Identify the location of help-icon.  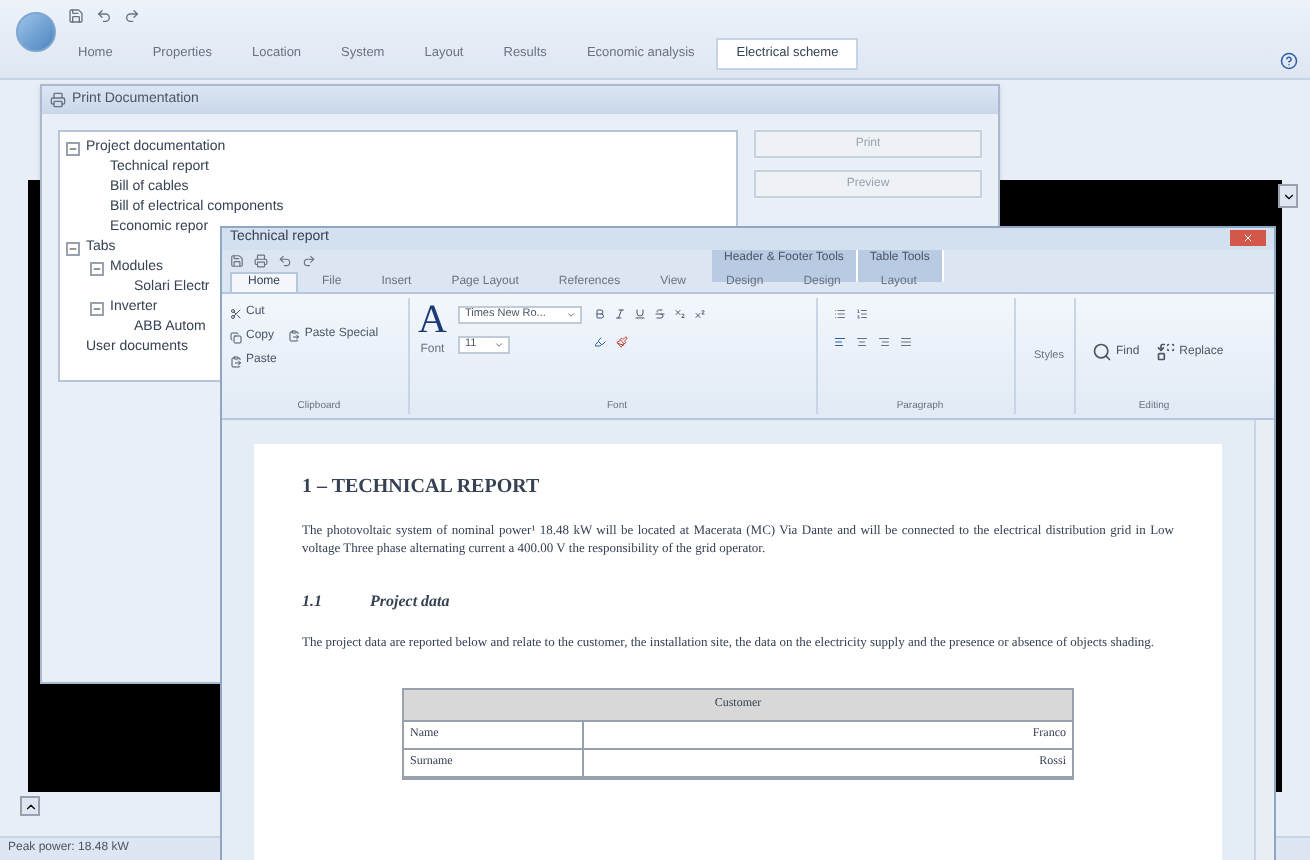
(1289, 61).